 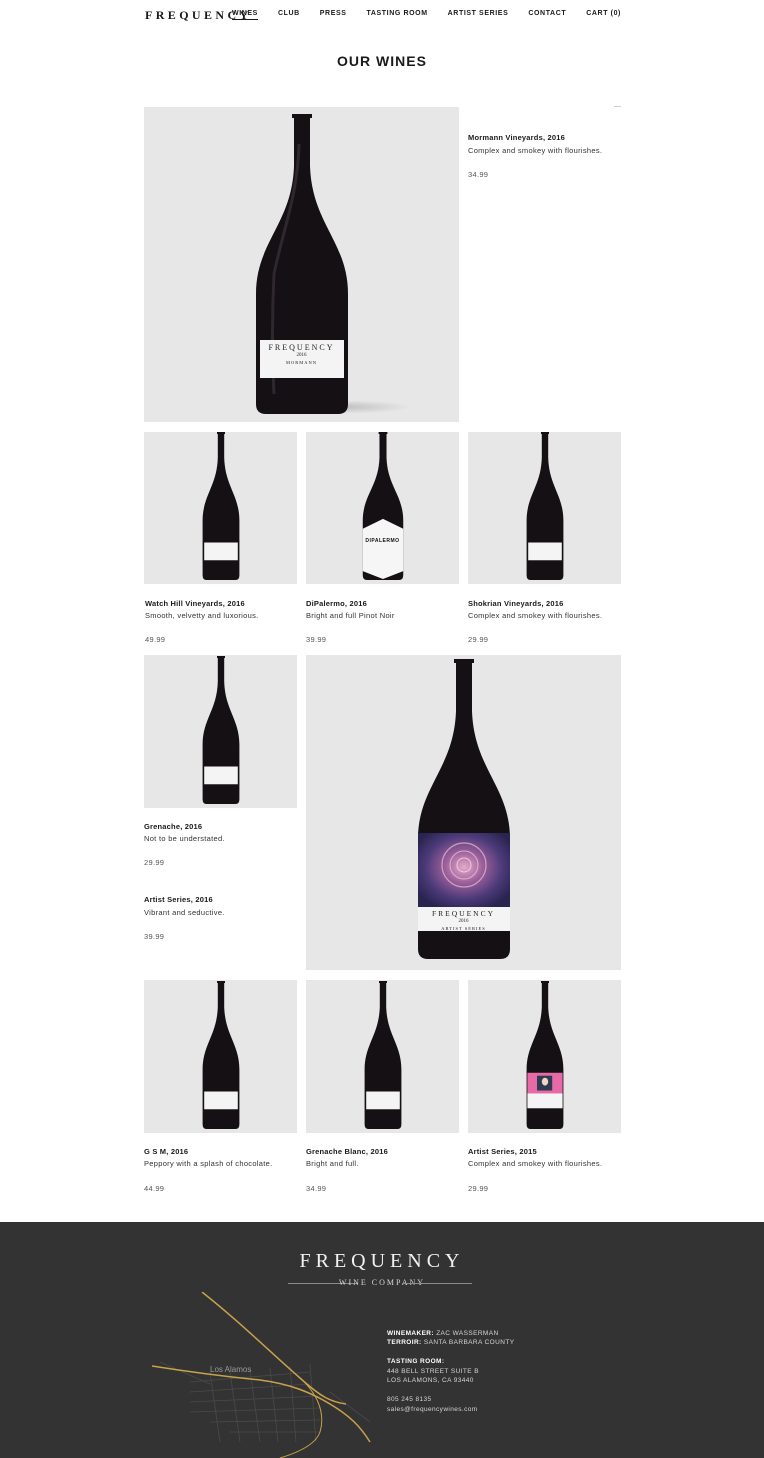 I want to click on product-image-artist-series-2015, so click(x=544, y=1056).